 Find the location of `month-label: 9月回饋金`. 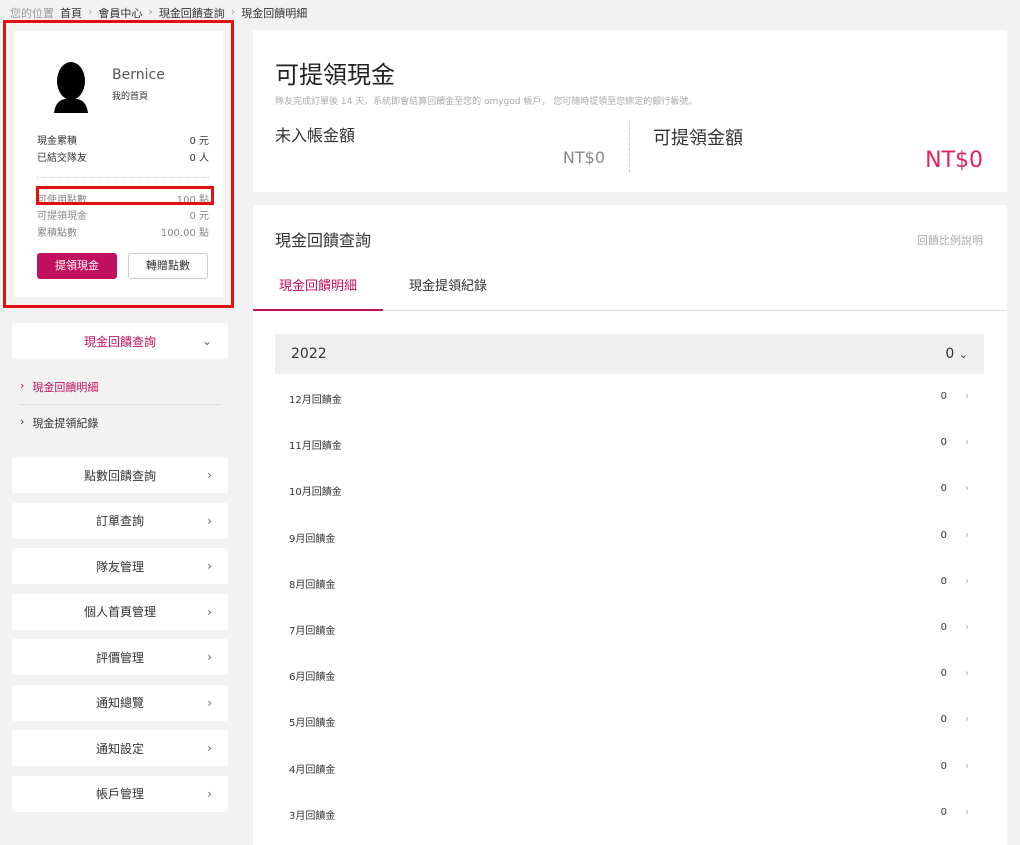

month-label: 9月回饋金 is located at coordinates (312, 539).